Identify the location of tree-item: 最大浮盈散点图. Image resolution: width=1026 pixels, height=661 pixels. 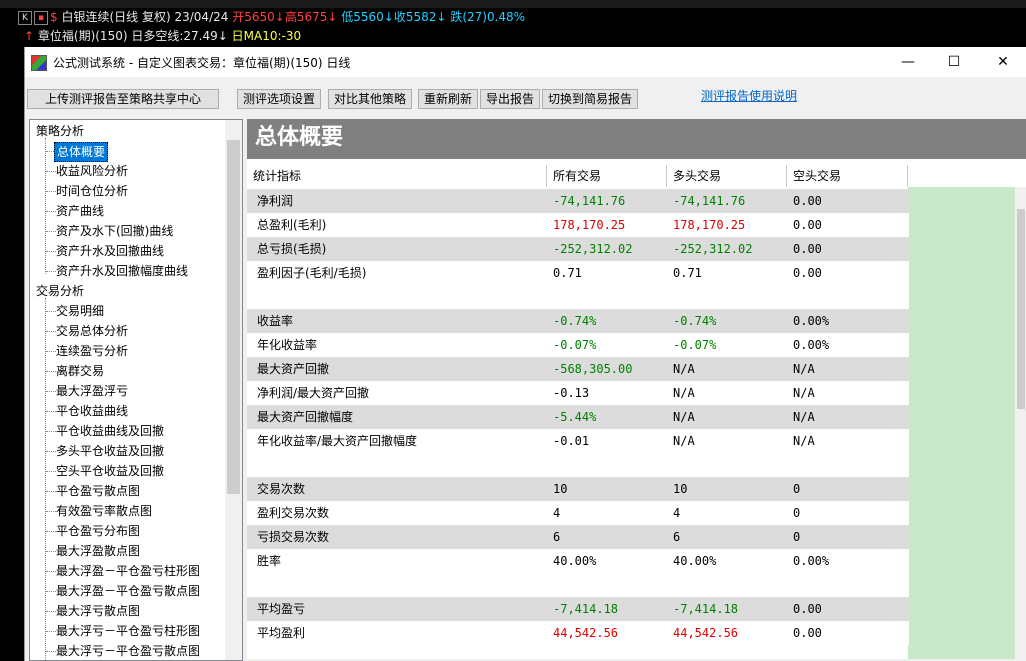
(98, 551).